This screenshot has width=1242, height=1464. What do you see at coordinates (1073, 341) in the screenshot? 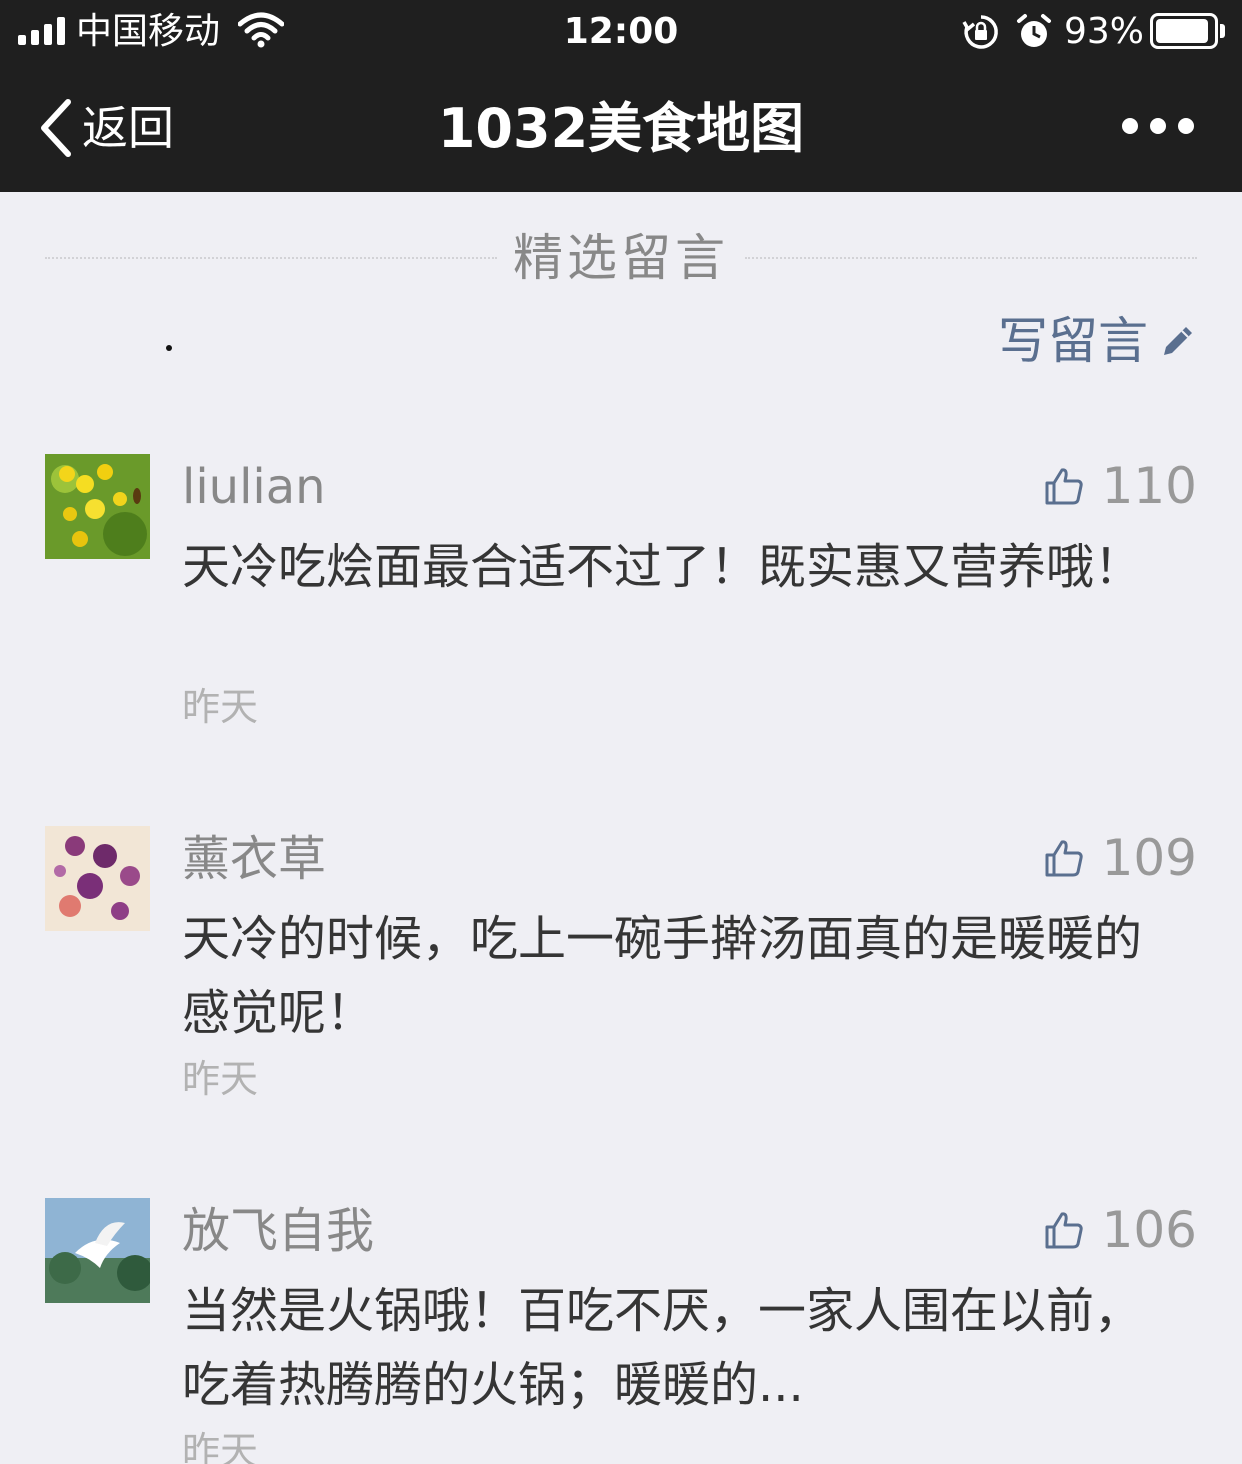
I see `write-comment-label: 写留言` at bounding box center [1073, 341].